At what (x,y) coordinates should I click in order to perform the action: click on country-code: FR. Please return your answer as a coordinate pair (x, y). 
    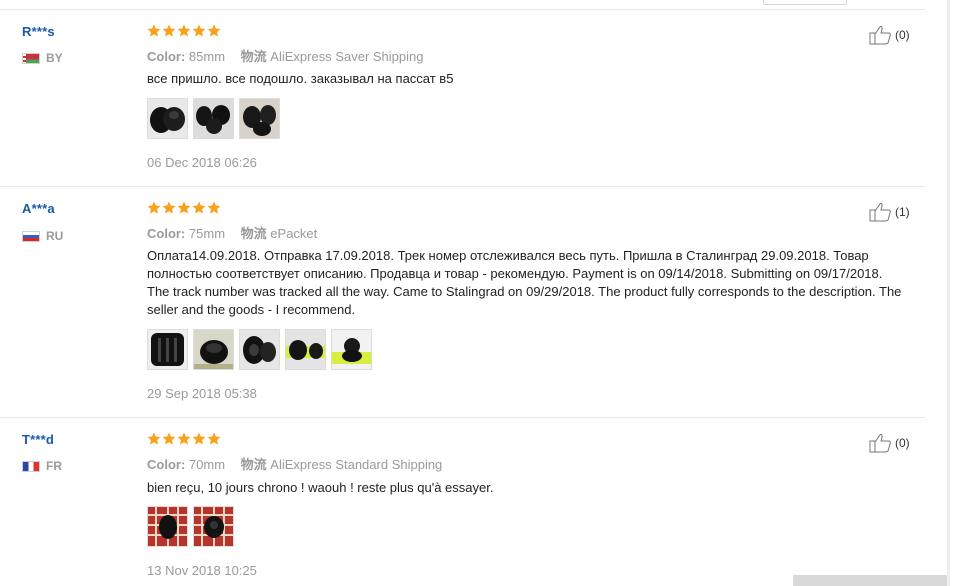
    Looking at the image, I should click on (54, 466).